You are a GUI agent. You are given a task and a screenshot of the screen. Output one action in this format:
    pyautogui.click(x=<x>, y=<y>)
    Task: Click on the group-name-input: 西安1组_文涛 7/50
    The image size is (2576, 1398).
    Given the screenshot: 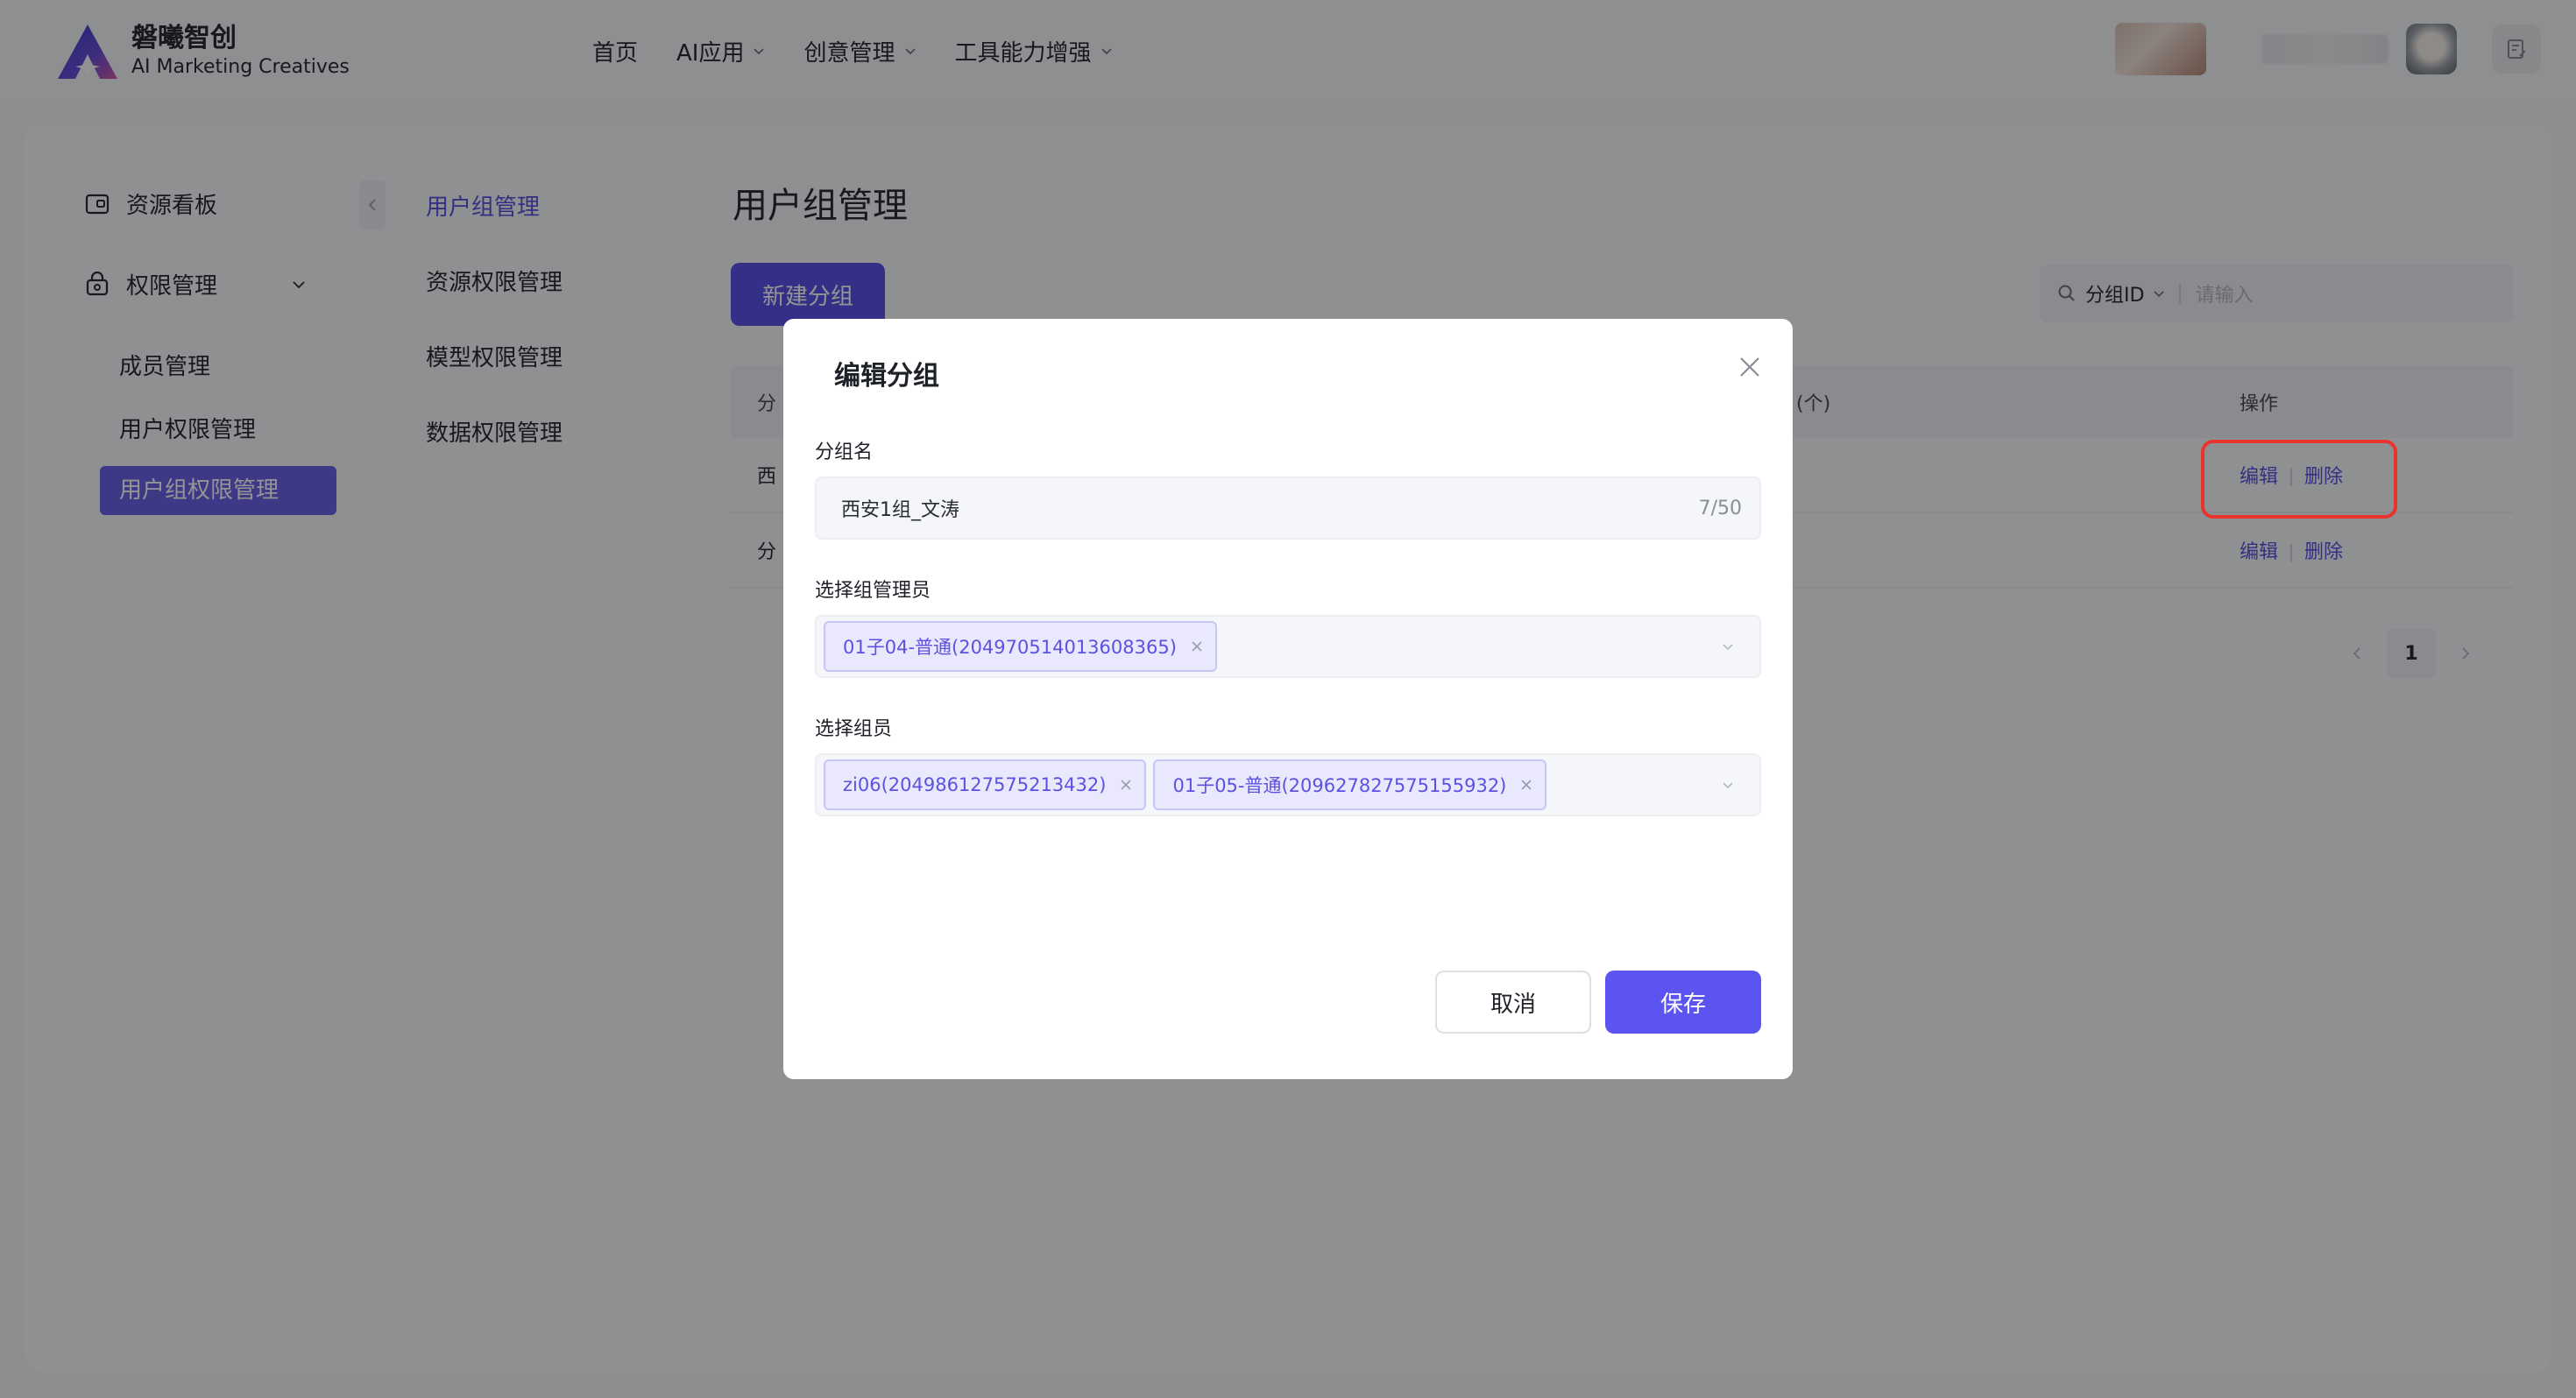 What is the action you would take?
    pyautogui.click(x=1288, y=508)
    